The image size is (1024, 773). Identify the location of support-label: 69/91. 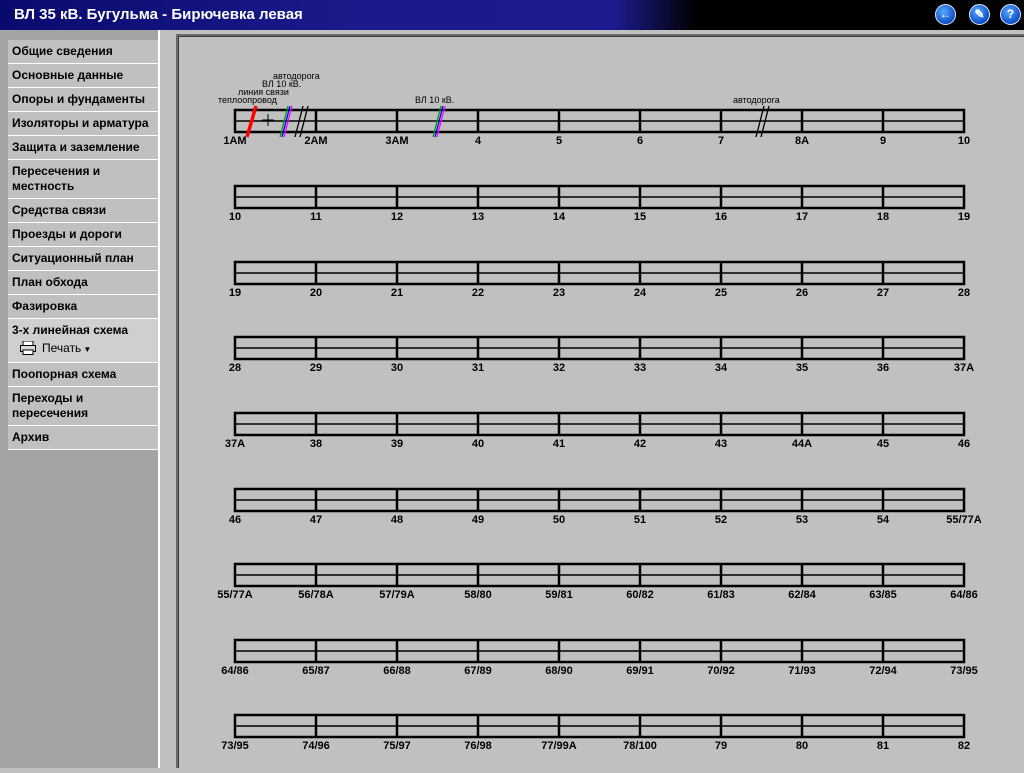
(640, 671).